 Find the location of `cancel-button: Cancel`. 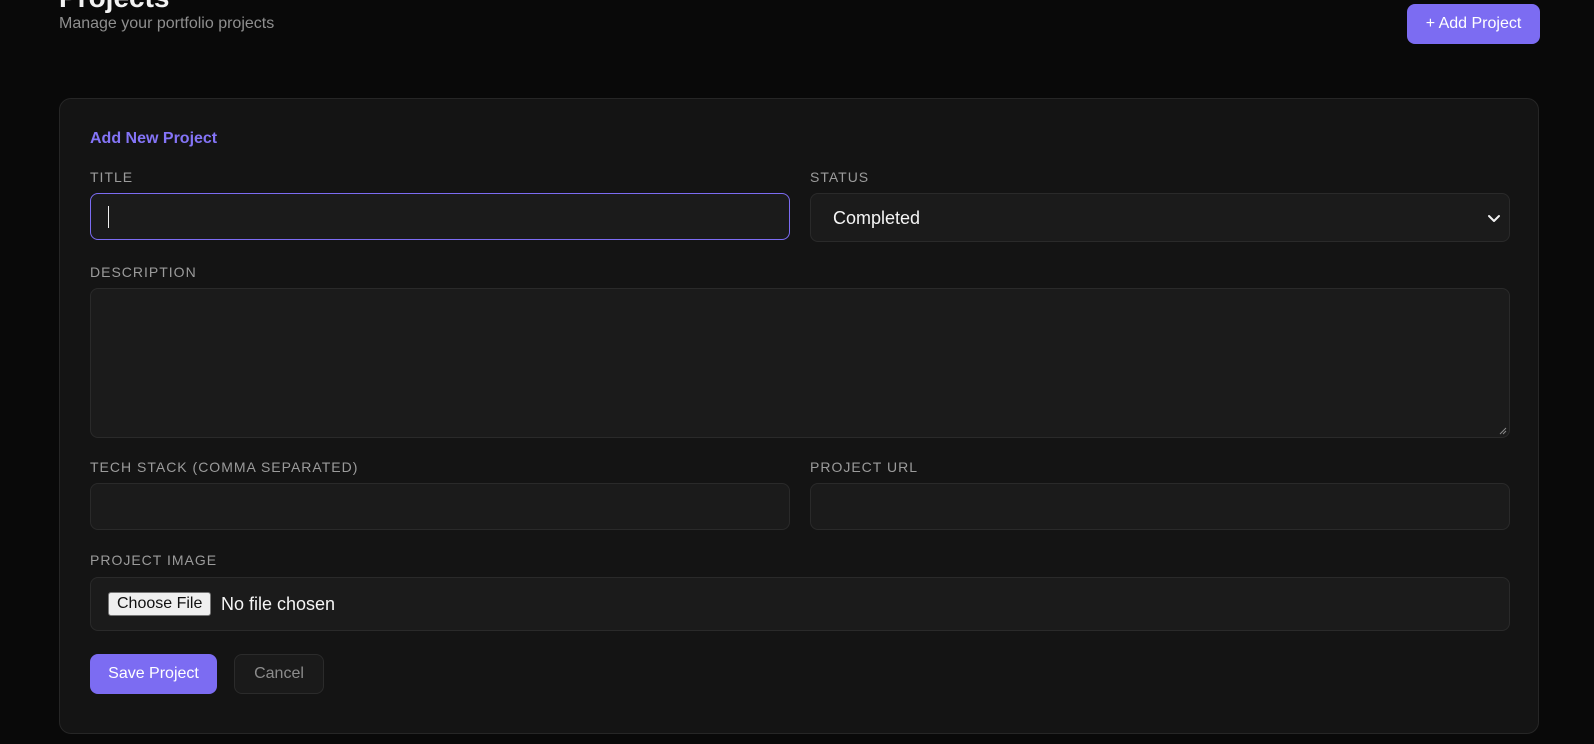

cancel-button: Cancel is located at coordinates (279, 674).